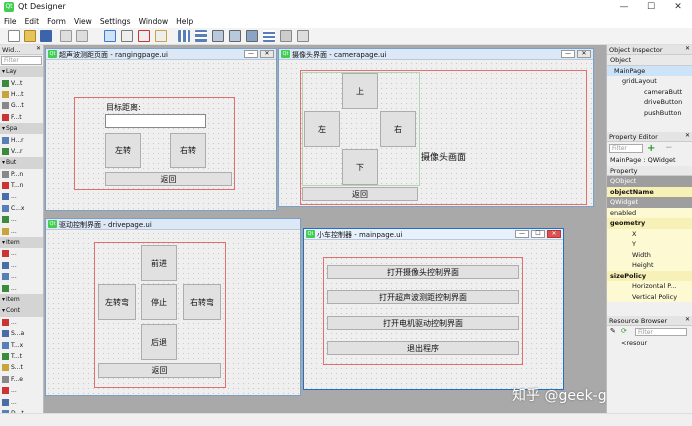 This screenshot has width=692, height=426. Describe the element at coordinates (154, 21) in the screenshot. I see `menu-window: Window` at that location.